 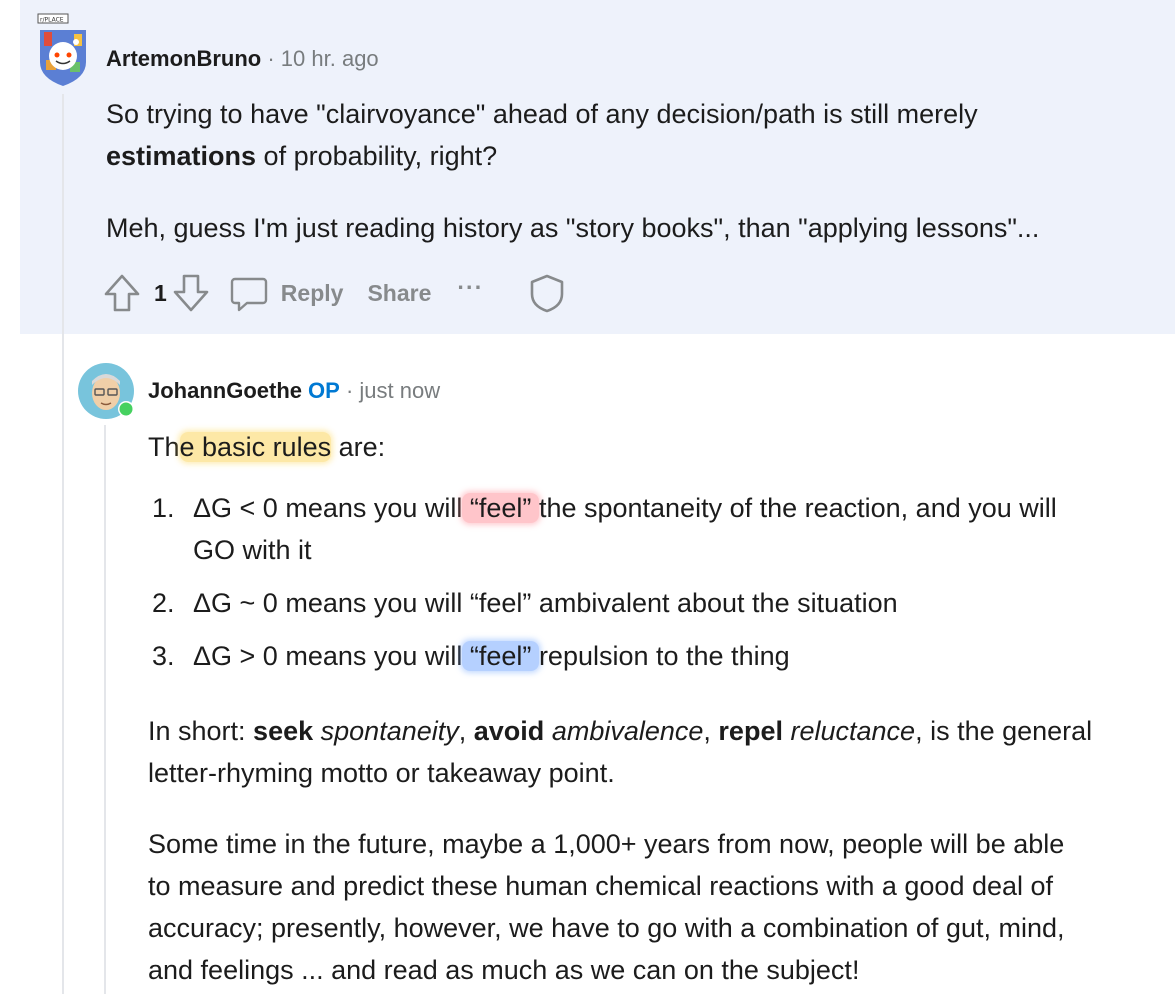 I want to click on text: ΔG > 0 means you will, so click(x=328, y=656).